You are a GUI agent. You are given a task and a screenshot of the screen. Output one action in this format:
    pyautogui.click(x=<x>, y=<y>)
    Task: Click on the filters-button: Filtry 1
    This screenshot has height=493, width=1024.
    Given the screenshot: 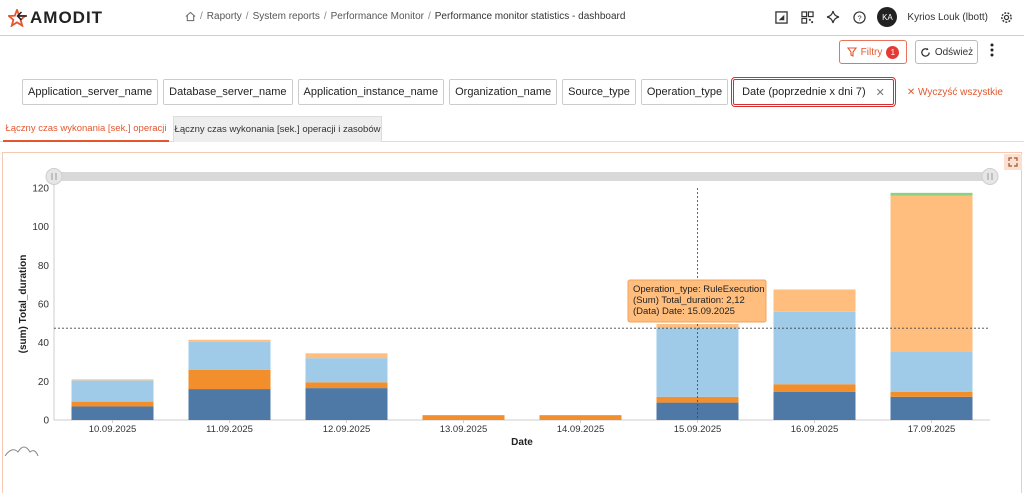 What is the action you would take?
    pyautogui.click(x=873, y=52)
    